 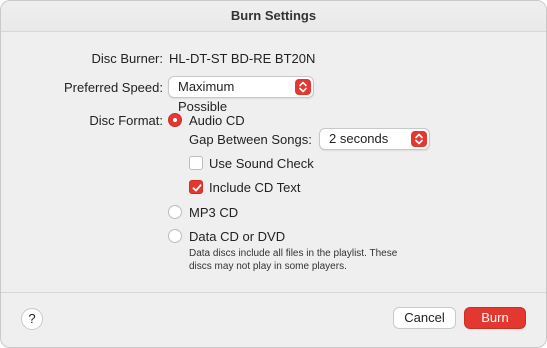 I want to click on mp3-cd-label: MP3 CD, so click(x=214, y=212).